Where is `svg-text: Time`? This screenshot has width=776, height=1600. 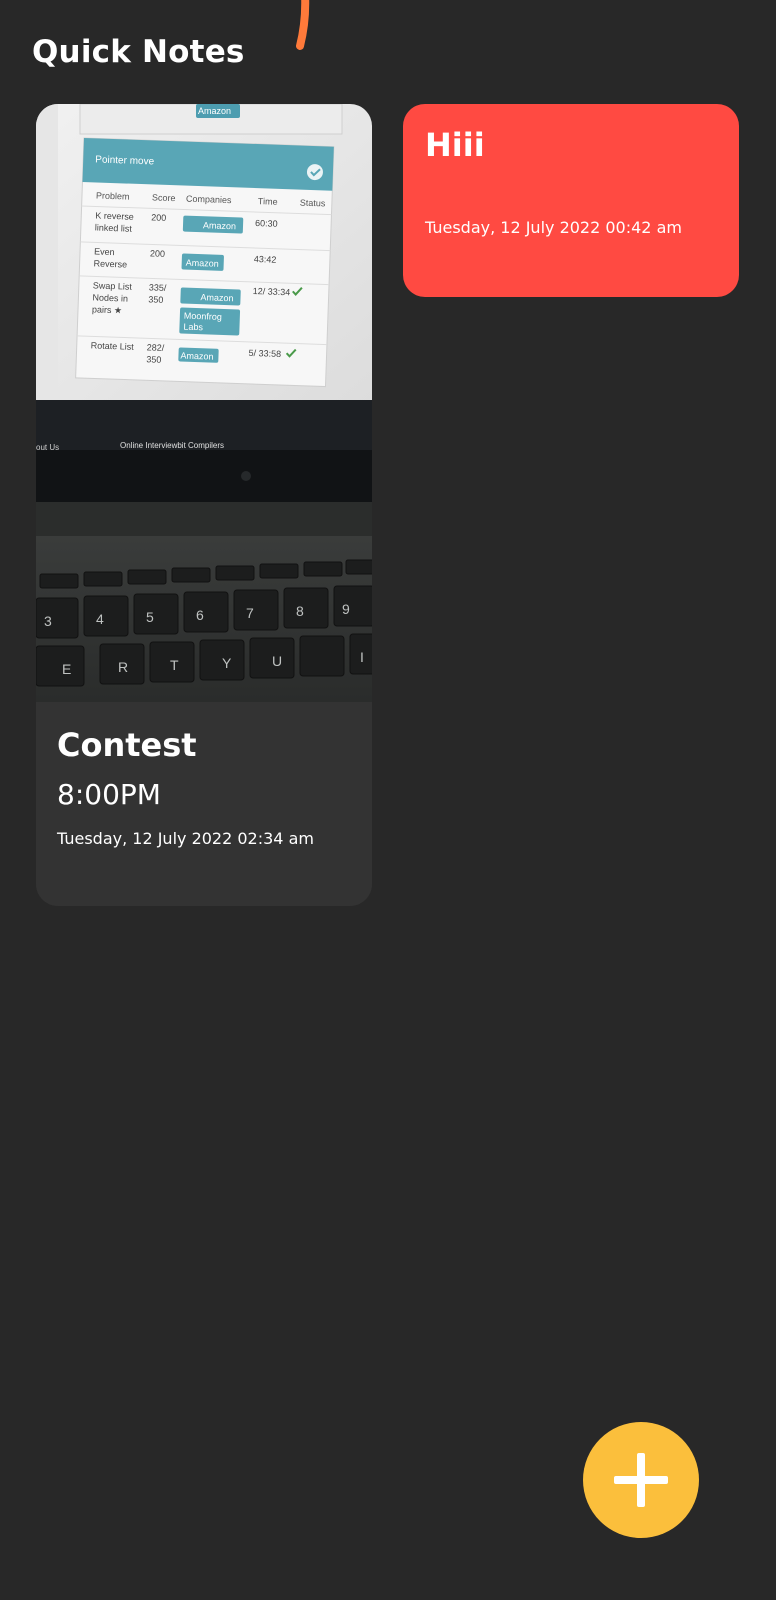 svg-text: Time is located at coordinates (268, 201).